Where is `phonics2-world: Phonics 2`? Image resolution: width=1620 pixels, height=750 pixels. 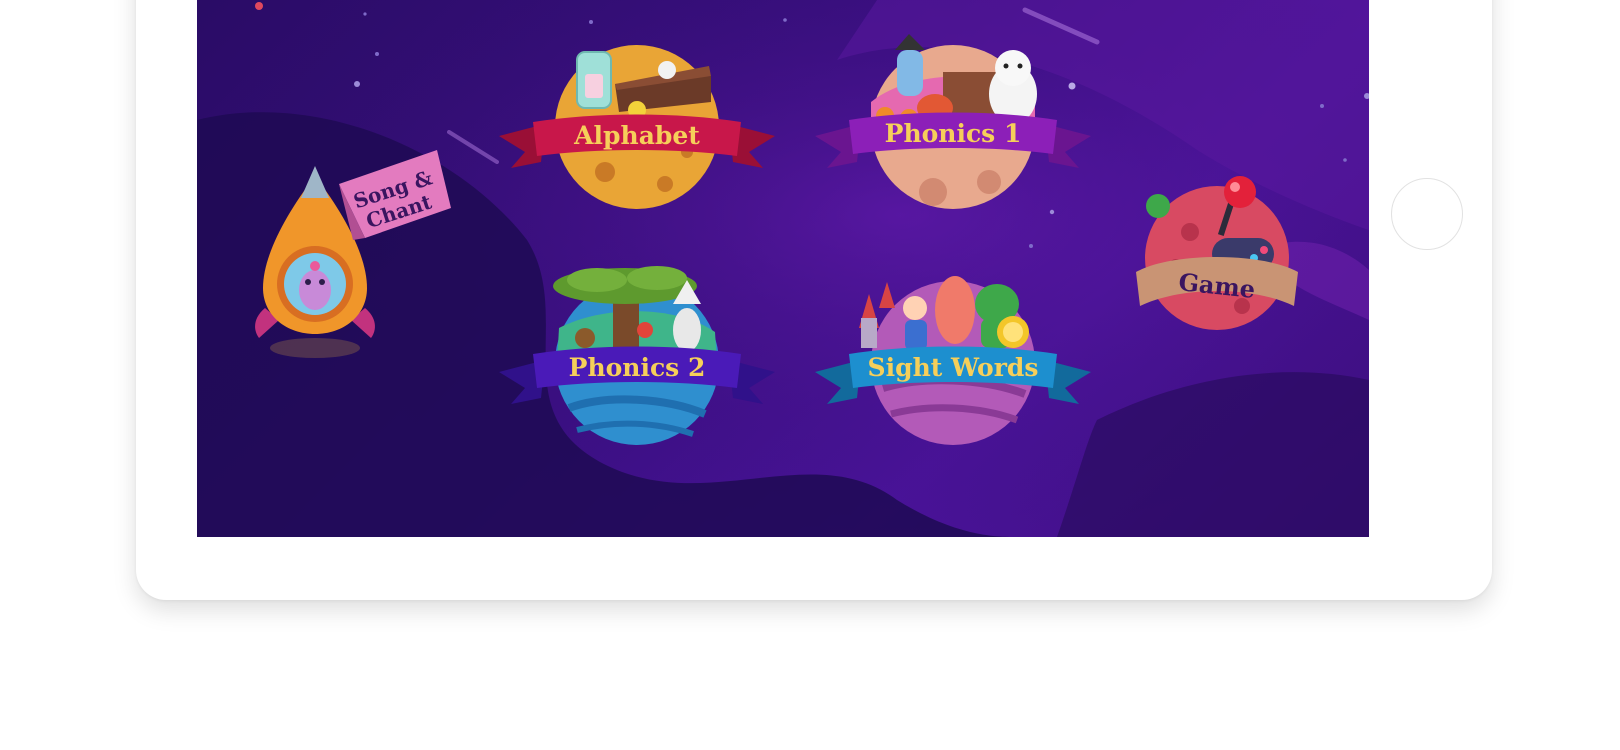
phonics2-world: Phonics 2 is located at coordinates (637, 362).